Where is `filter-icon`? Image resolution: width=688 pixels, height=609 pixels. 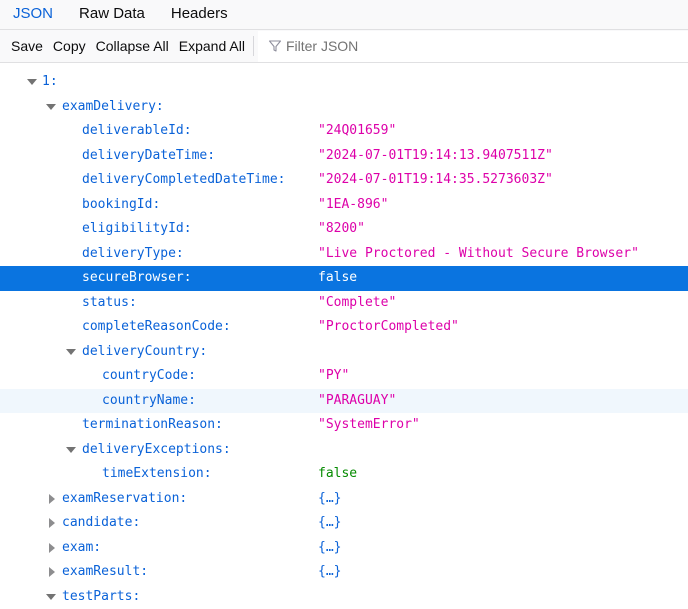
filter-icon is located at coordinates (274, 46).